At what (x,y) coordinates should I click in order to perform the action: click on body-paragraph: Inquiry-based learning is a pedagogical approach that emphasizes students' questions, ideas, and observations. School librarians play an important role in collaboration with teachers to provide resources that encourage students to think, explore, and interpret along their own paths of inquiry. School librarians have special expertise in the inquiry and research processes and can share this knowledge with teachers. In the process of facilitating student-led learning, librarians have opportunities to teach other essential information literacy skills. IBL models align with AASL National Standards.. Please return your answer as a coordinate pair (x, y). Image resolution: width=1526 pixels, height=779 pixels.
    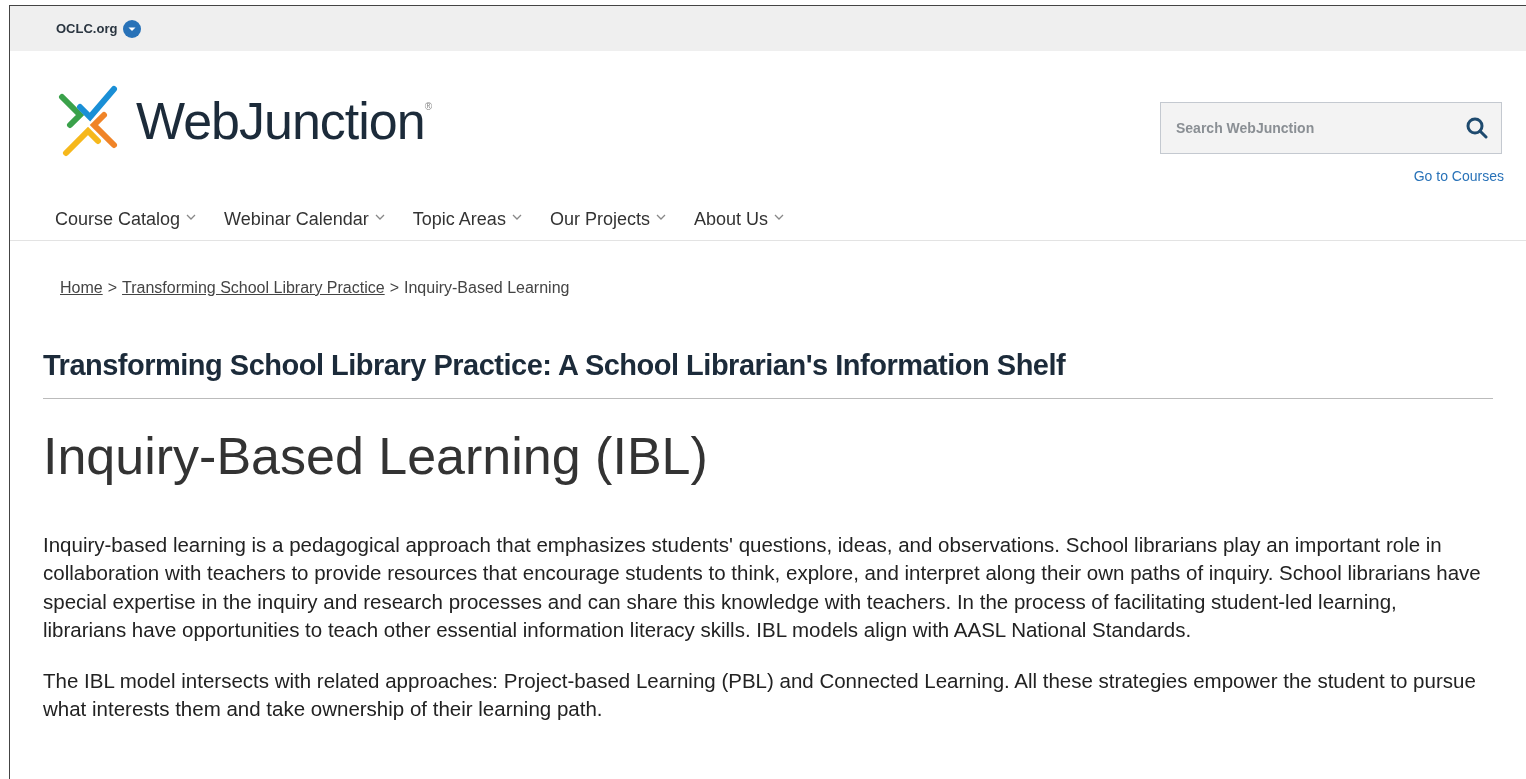
    Looking at the image, I should click on (762, 587).